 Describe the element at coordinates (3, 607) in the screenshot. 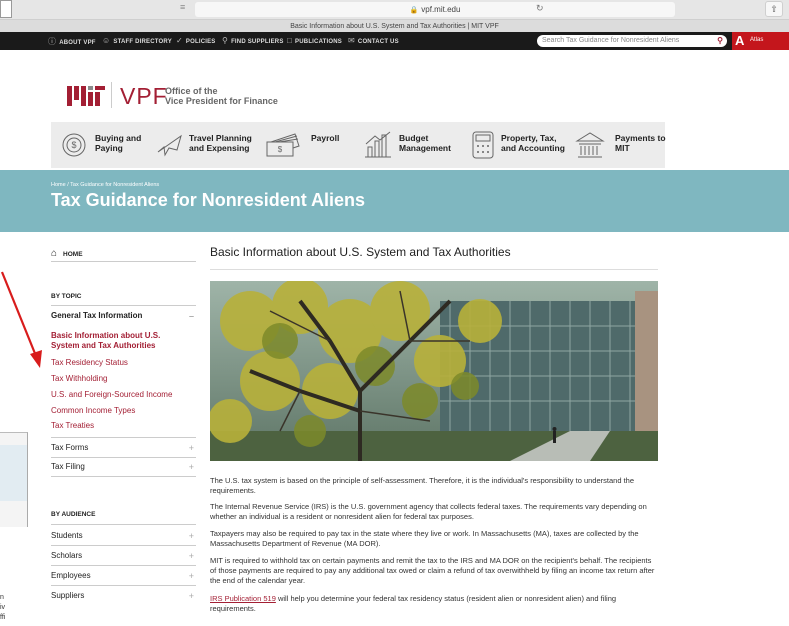

I see `background-window-text: n iv ffi` at that location.